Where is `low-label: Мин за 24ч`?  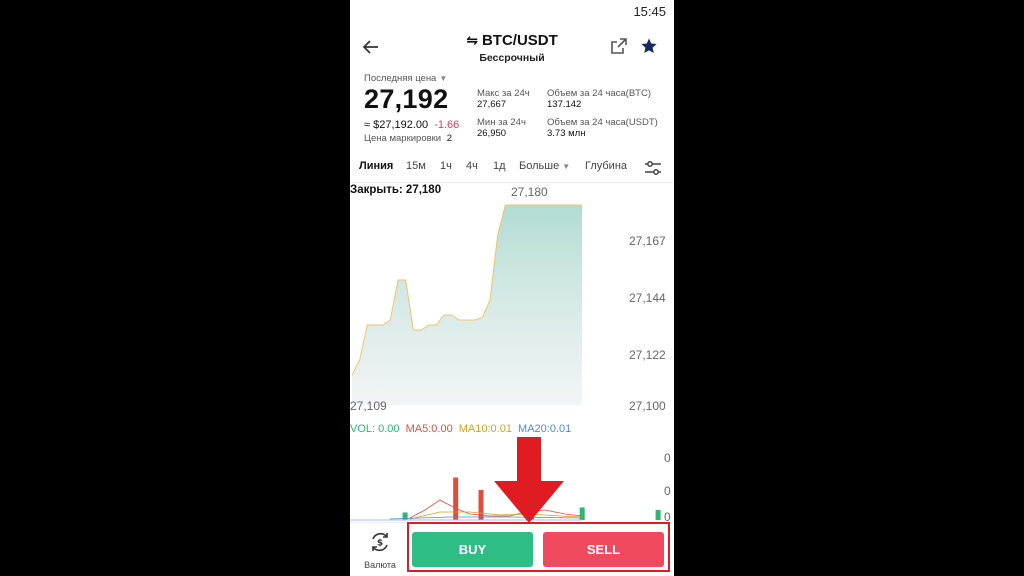 low-label: Мин за 24ч is located at coordinates (501, 122).